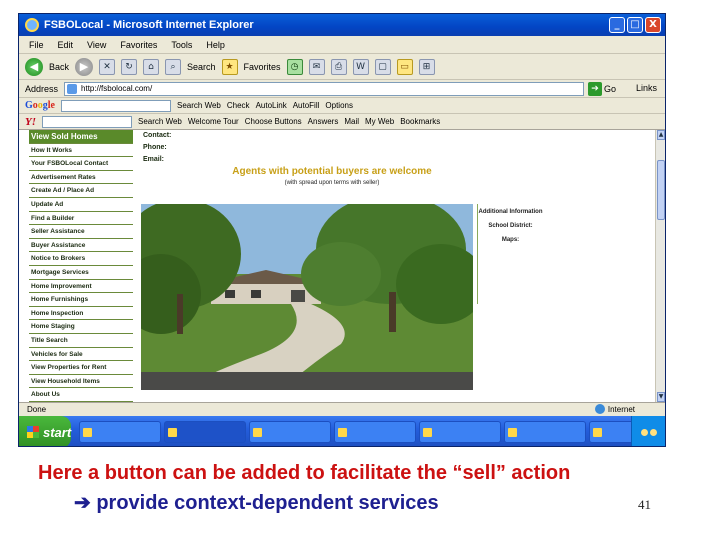  I want to click on info-title: Additional Information, so click(510, 212).